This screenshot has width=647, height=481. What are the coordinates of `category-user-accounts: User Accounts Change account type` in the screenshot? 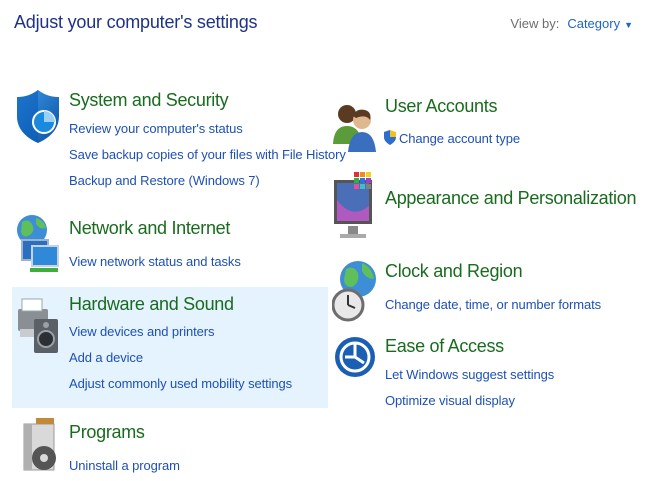 It's located at (478, 125).